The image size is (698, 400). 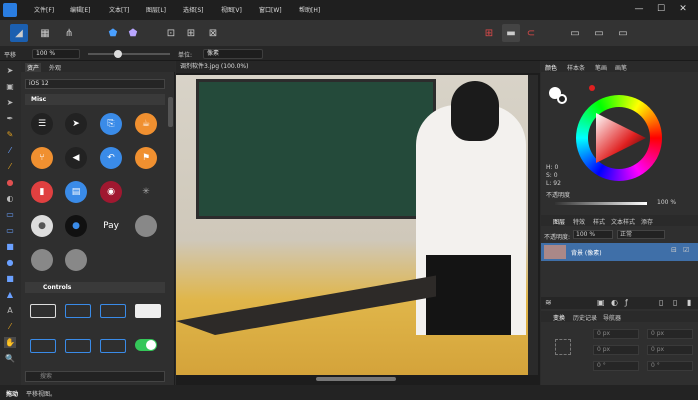 What do you see at coordinates (10, 278) in the screenshot?
I see `rounded-rect-tool-icon: ■` at bounding box center [10, 278].